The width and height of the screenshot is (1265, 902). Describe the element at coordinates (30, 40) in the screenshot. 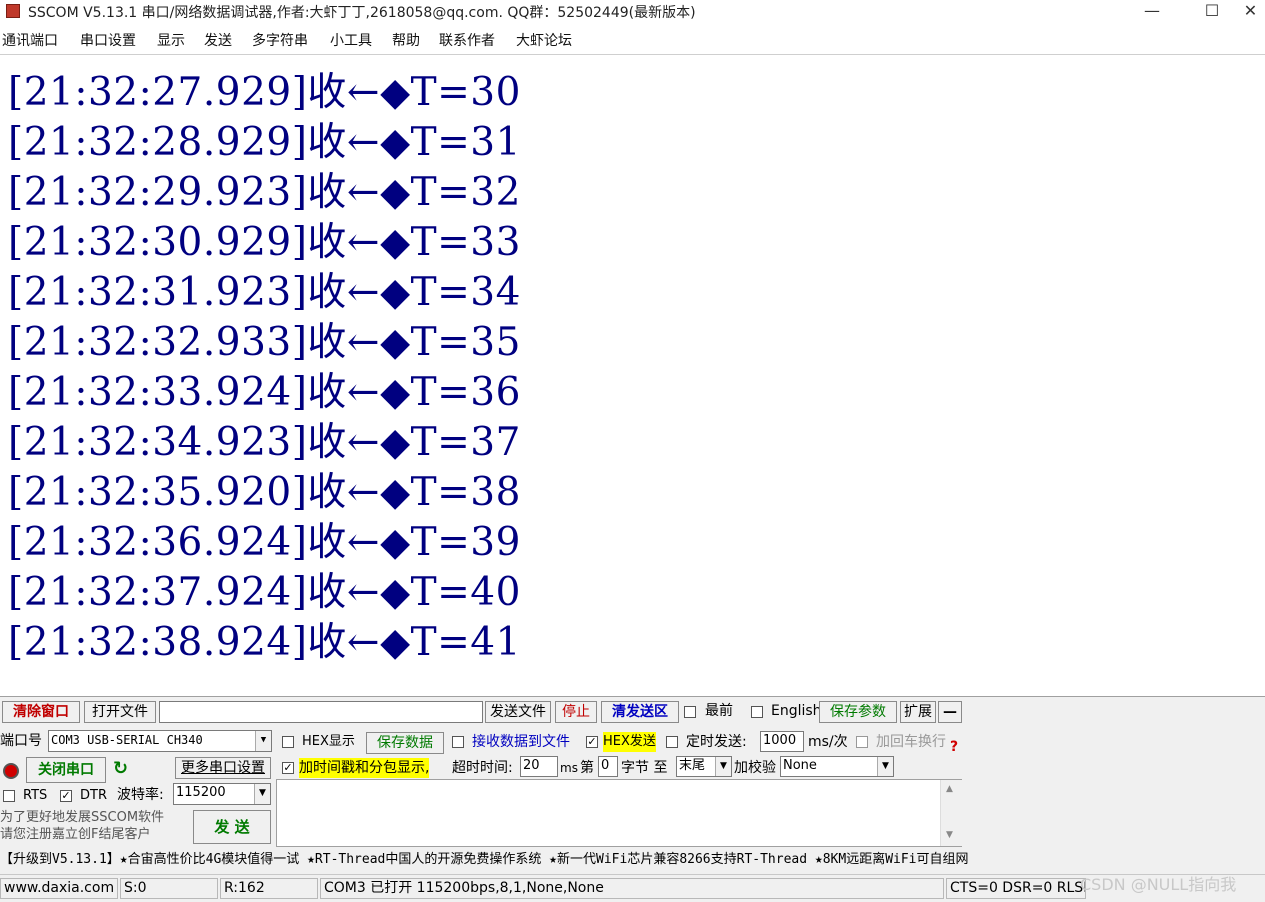

I see `menu-comm-port: 通讯端口` at that location.